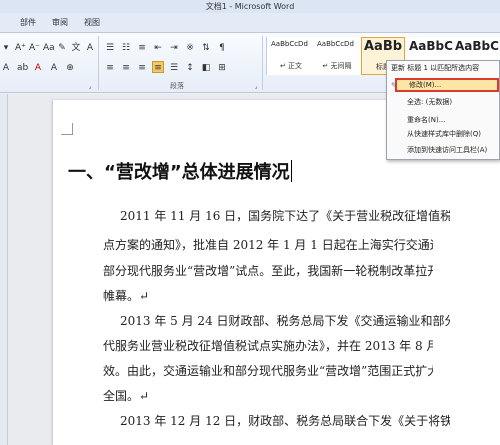 The height and width of the screenshot is (445, 500). Describe the element at coordinates (70, 67) in the screenshot. I see `enclose-char-icon: ⊕` at that location.